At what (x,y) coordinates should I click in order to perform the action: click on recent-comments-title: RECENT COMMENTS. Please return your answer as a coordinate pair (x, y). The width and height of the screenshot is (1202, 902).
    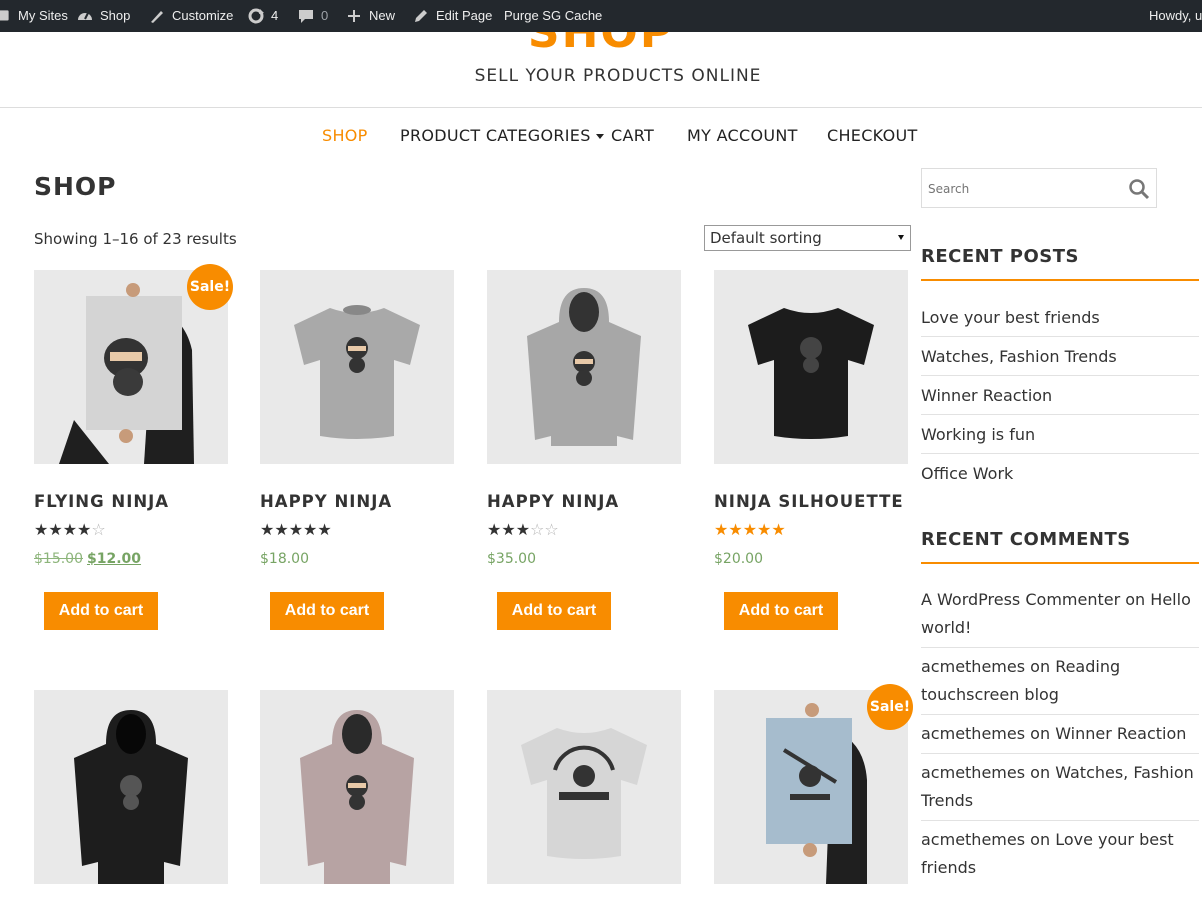
    Looking at the image, I should click on (1026, 539).